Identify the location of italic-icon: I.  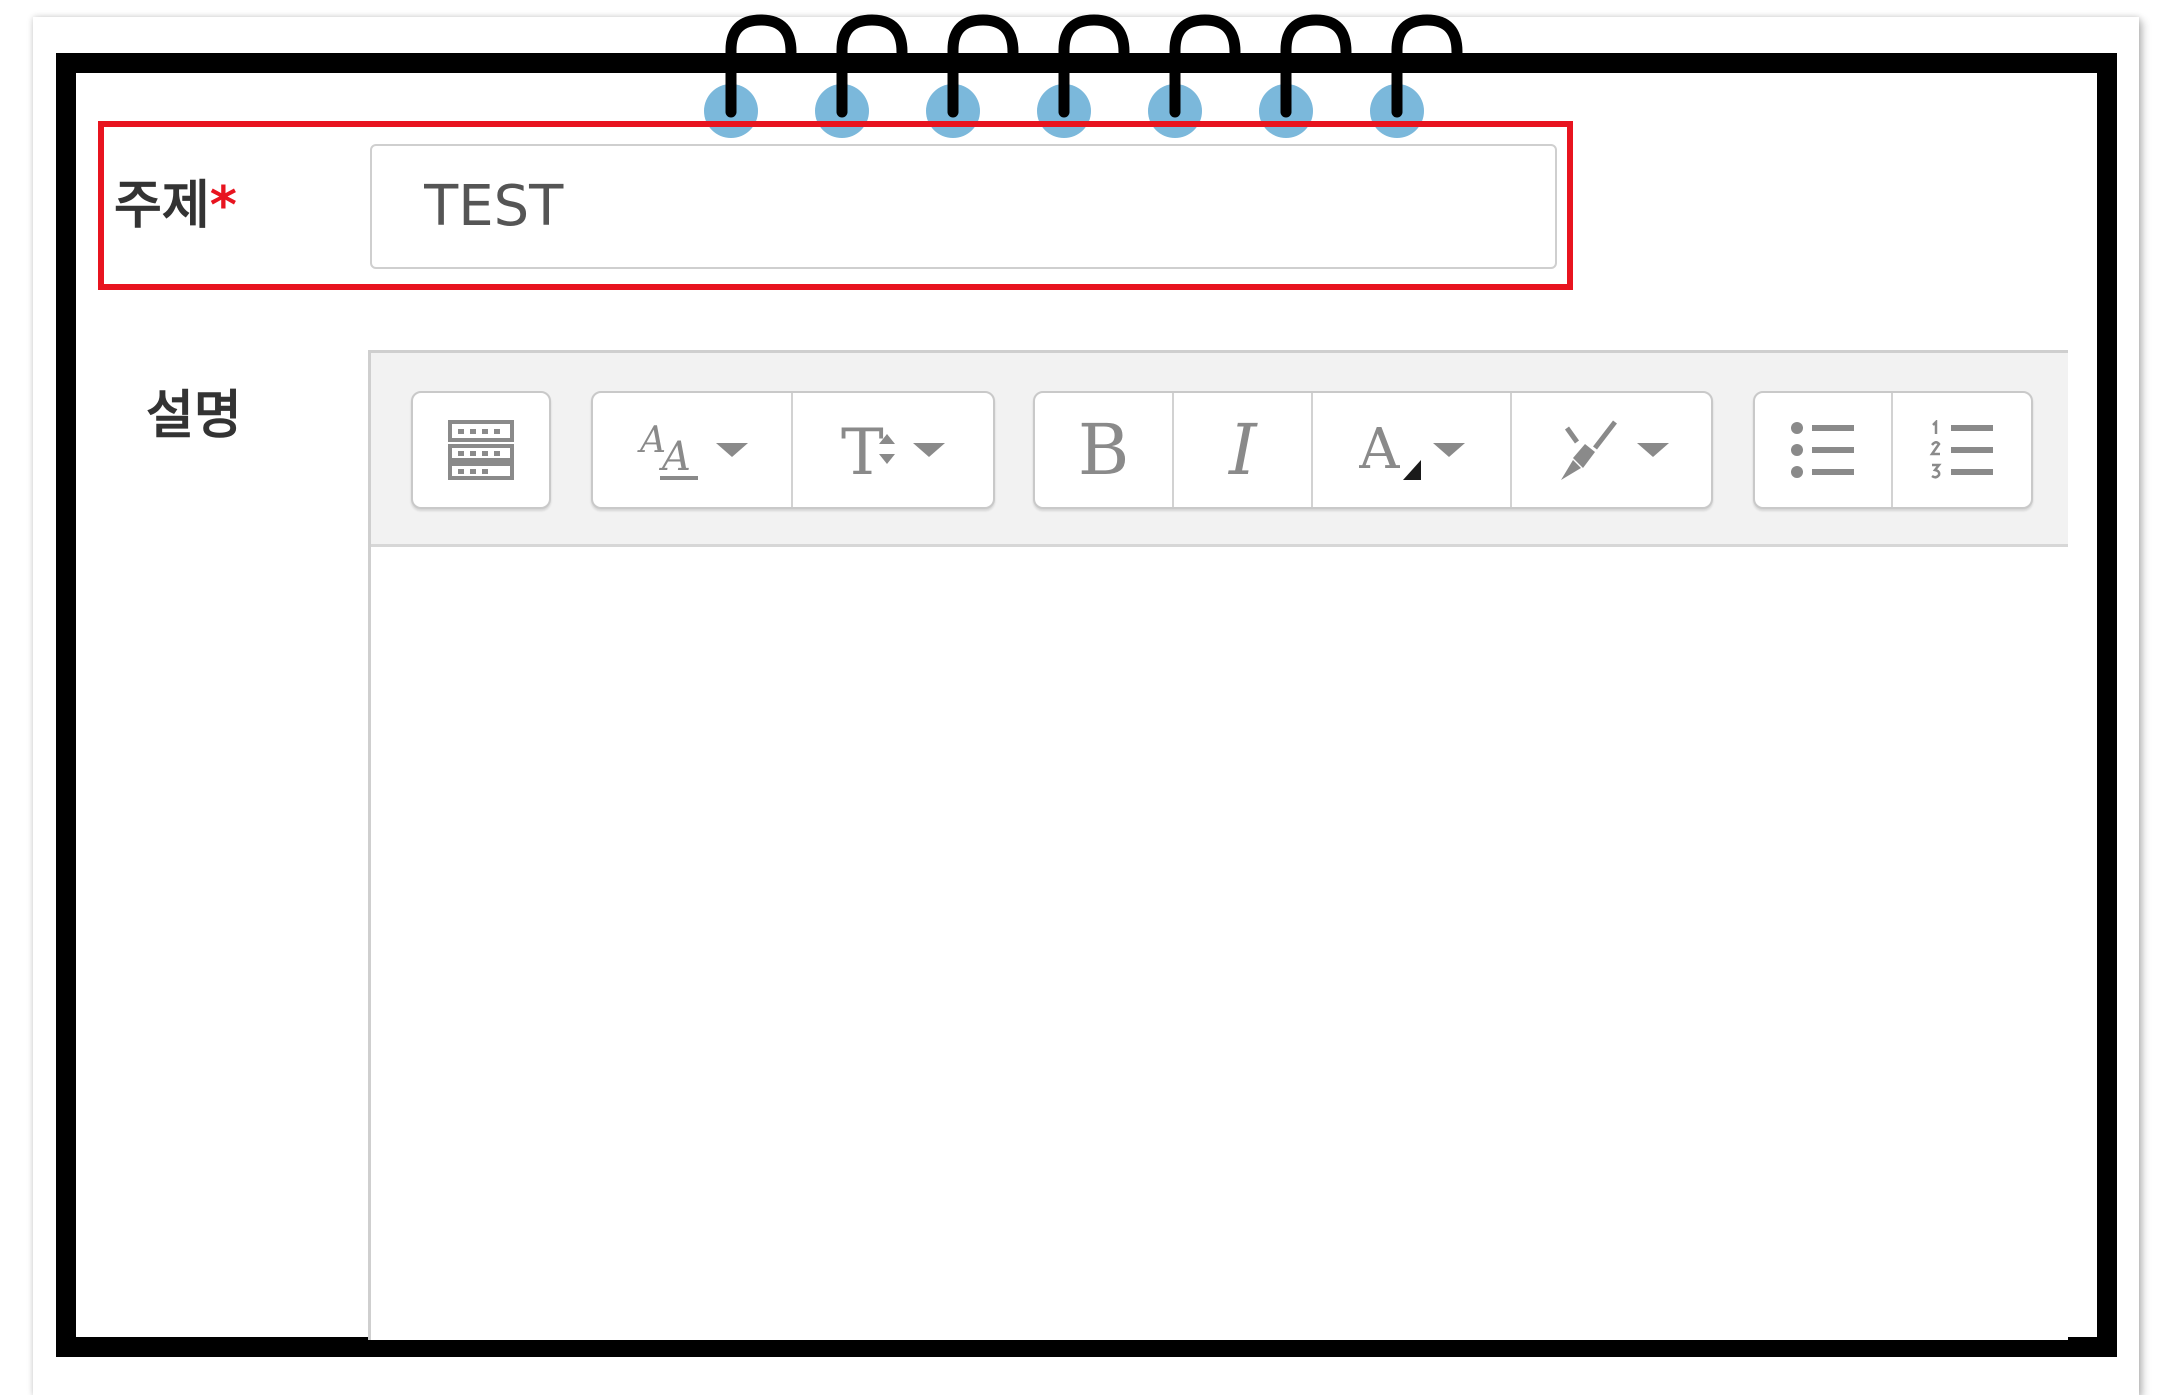
(1242, 450).